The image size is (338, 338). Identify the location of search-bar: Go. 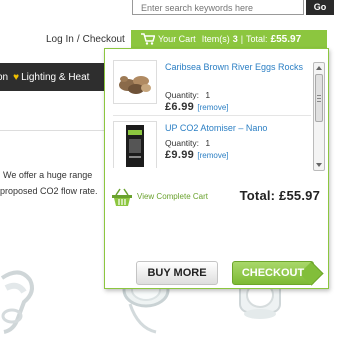
(235, 7).